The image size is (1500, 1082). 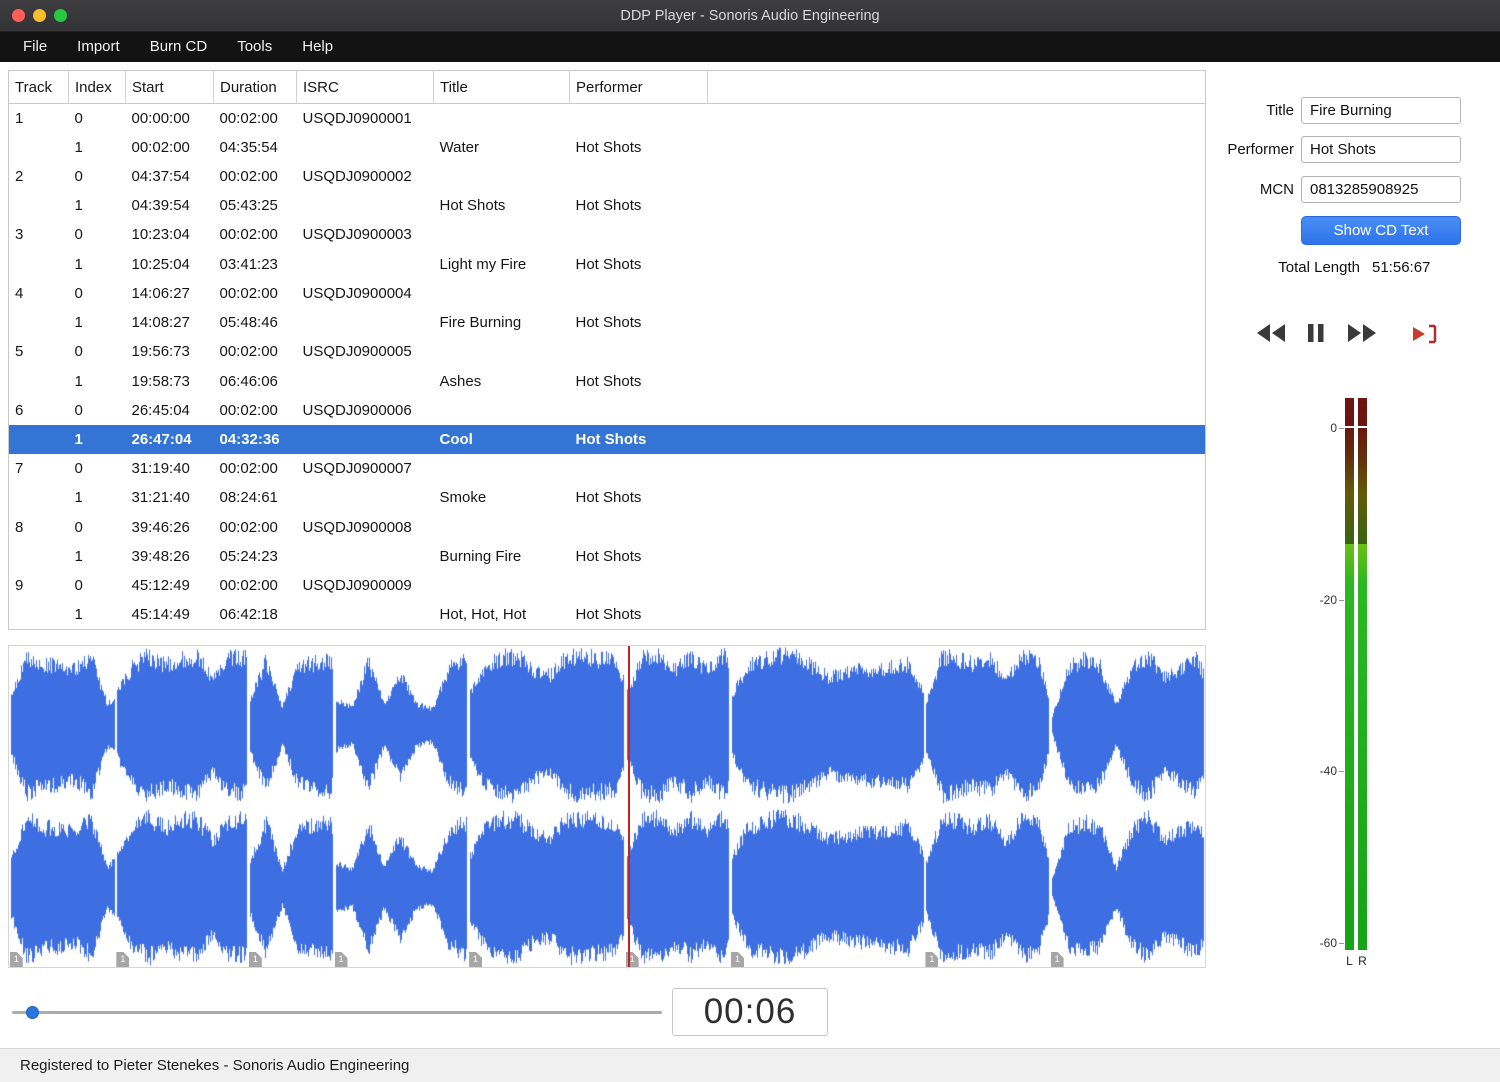 What do you see at coordinates (607, 147) in the screenshot?
I see `track-row: 1 00:02:00 04:35:54 Water Hot Shots` at bounding box center [607, 147].